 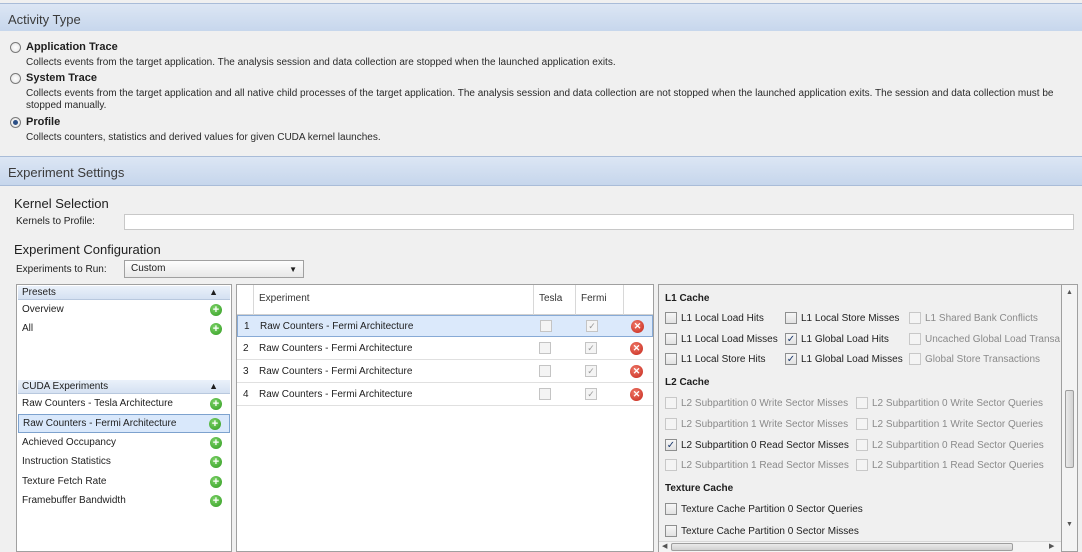 I want to click on counter-checkbox: Texture Cache Partition 0 Sector Queries, so click(x=764, y=509).